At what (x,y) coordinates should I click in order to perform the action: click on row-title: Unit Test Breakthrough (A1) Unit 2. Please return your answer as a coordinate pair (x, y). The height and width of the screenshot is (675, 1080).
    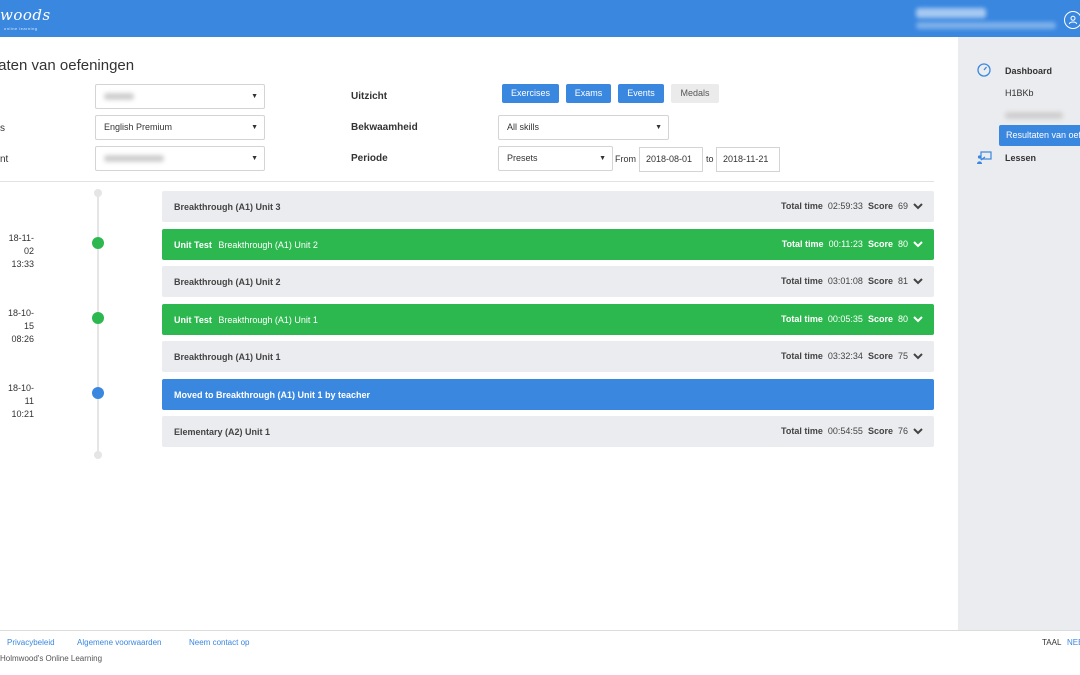
    Looking at the image, I should click on (246, 245).